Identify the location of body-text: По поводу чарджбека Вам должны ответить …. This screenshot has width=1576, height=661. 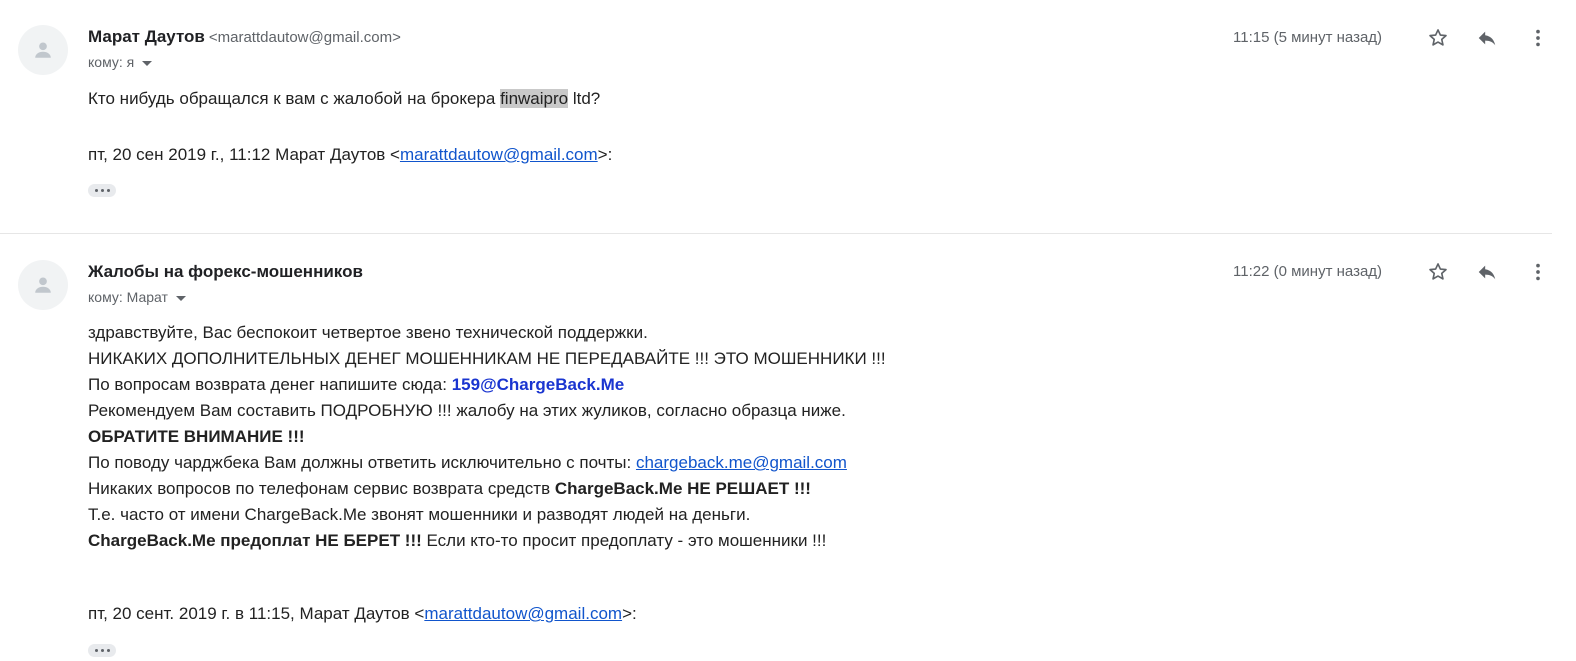
(362, 462).